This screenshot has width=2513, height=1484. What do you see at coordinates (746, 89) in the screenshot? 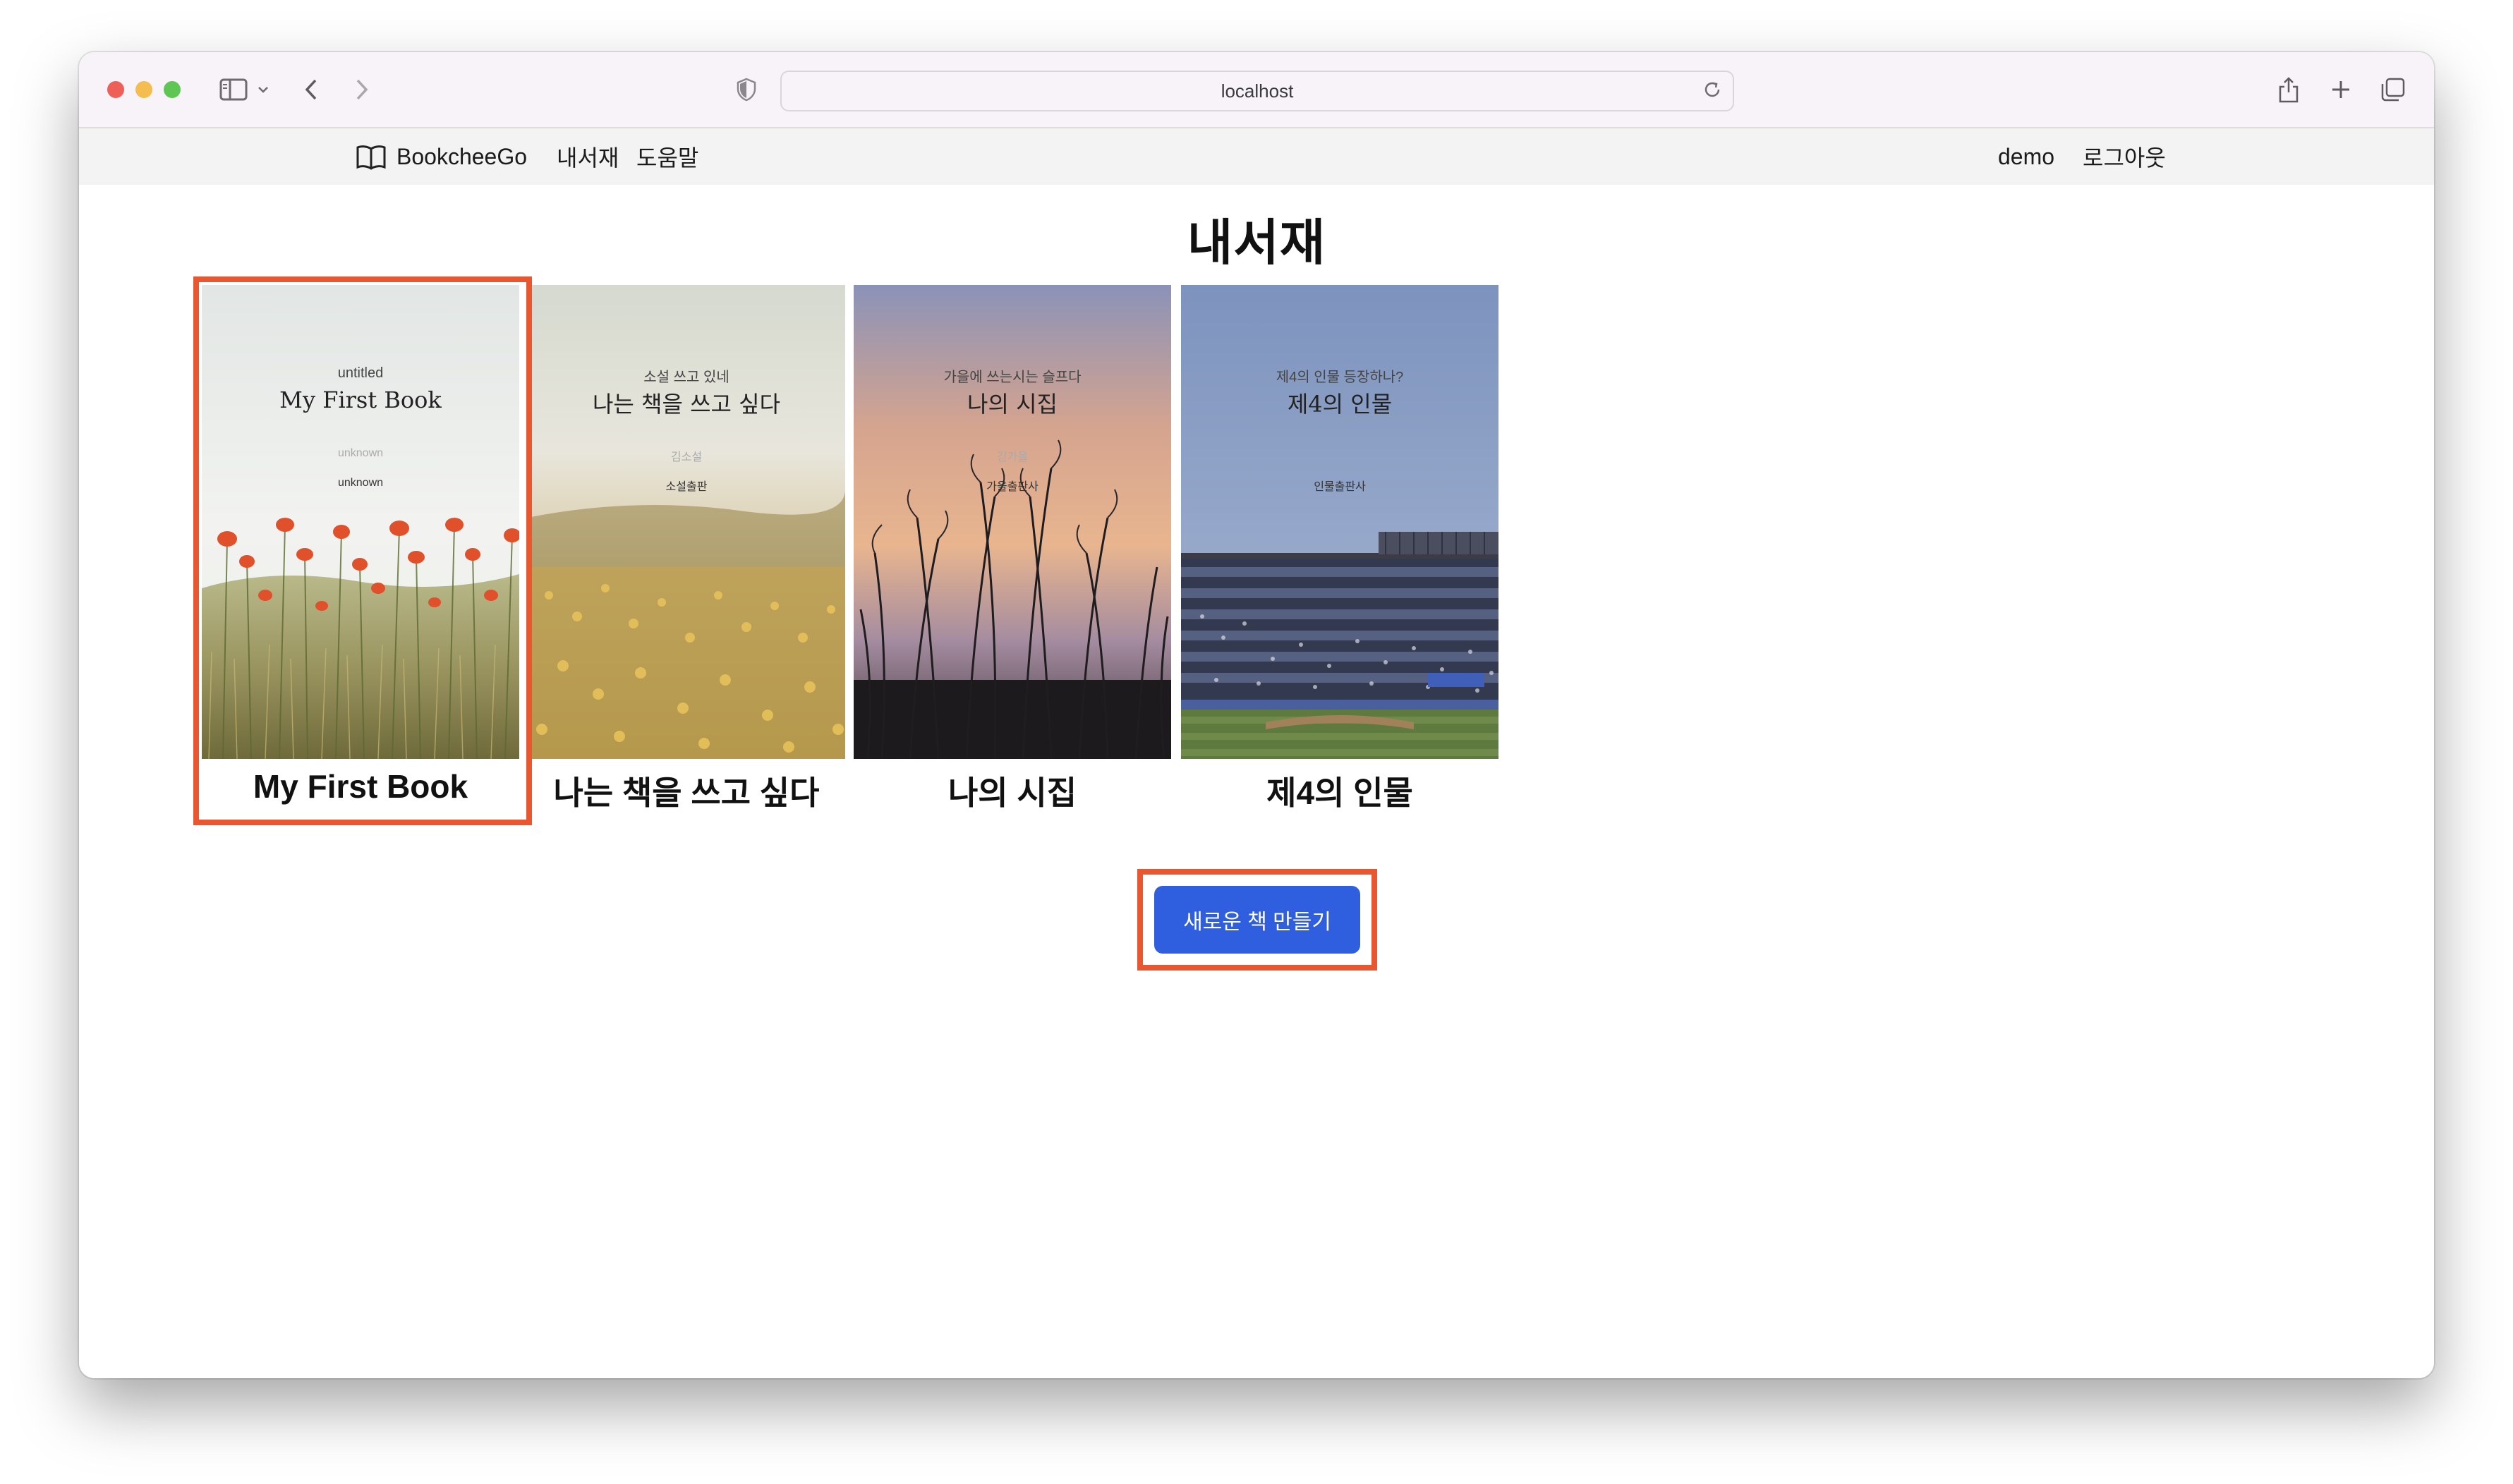
I see `privacy-shield-icon` at bounding box center [746, 89].